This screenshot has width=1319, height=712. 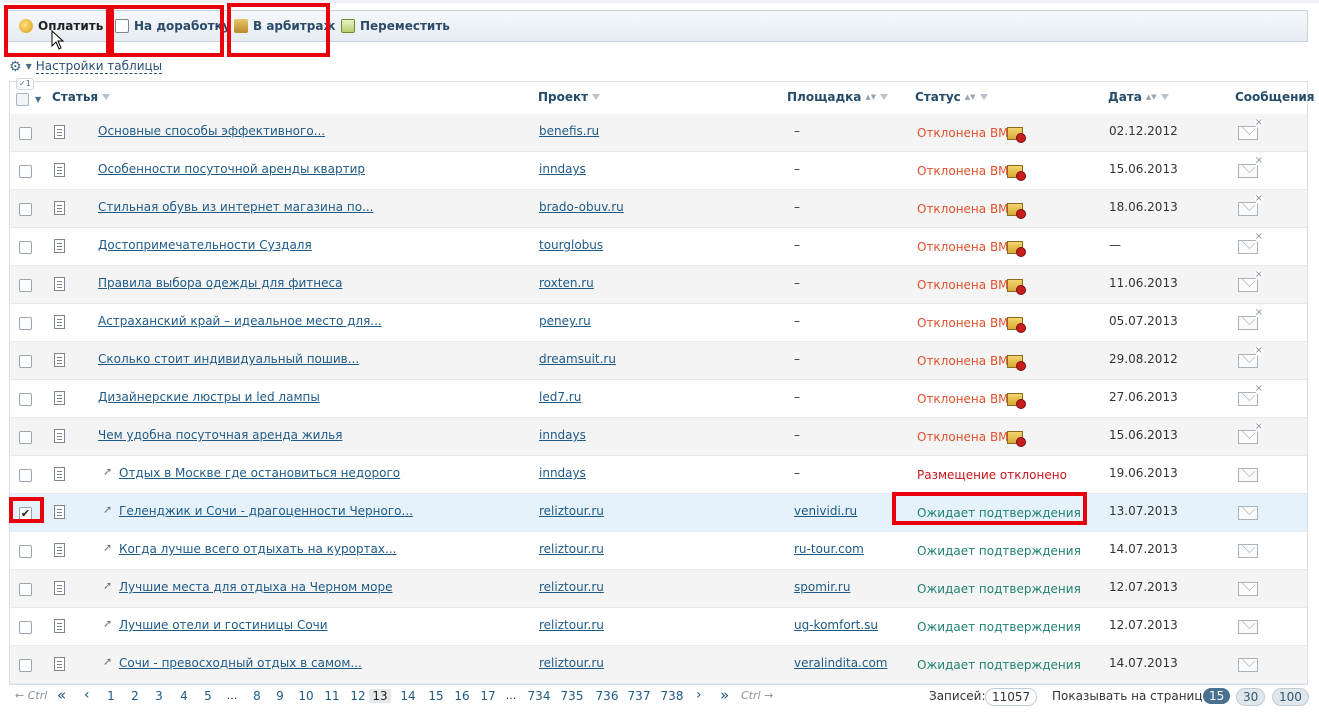 I want to click on article-link: Лучшие отели и гостиницы Сочи, so click(x=223, y=625).